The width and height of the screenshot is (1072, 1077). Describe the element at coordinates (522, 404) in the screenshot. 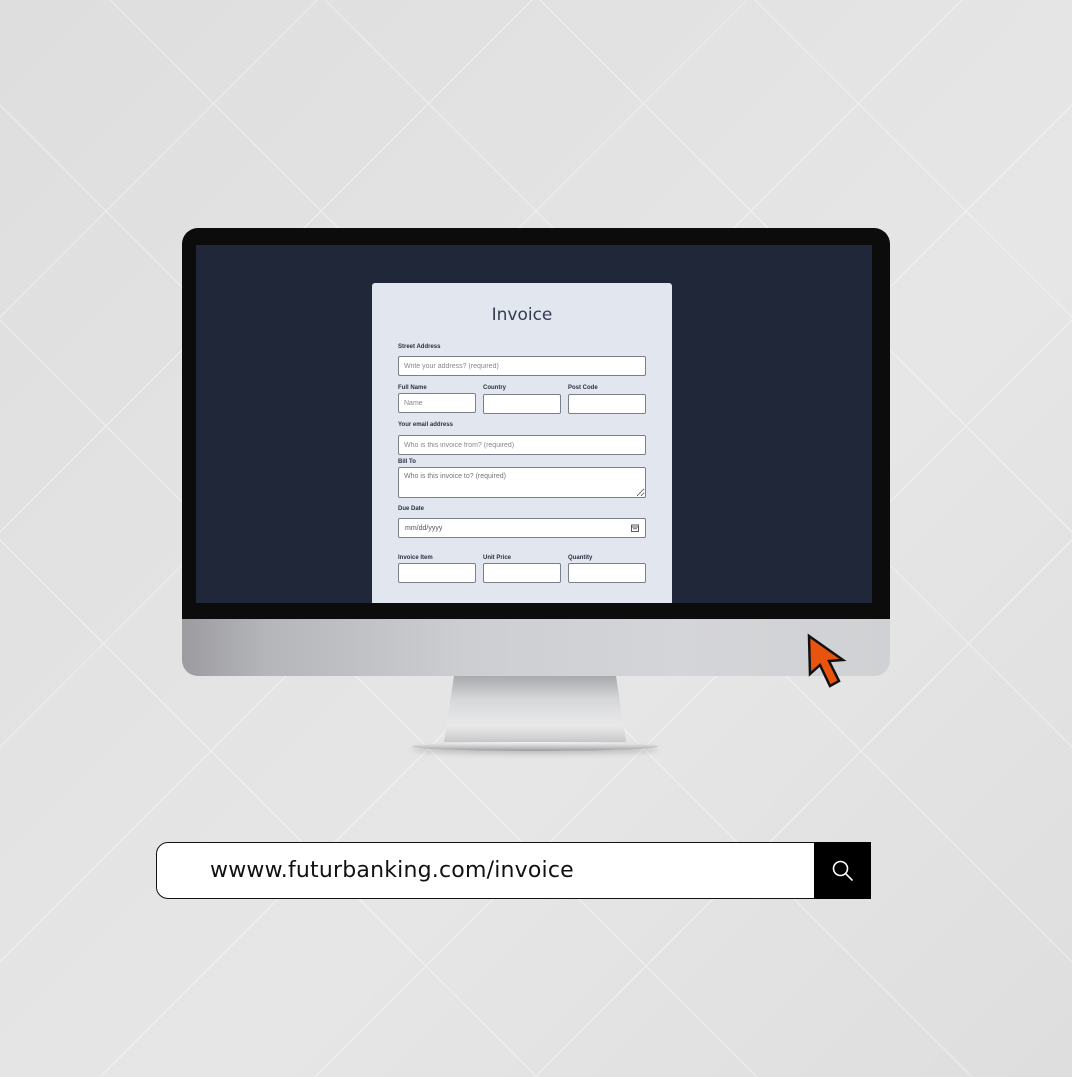

I see `country-input` at that location.